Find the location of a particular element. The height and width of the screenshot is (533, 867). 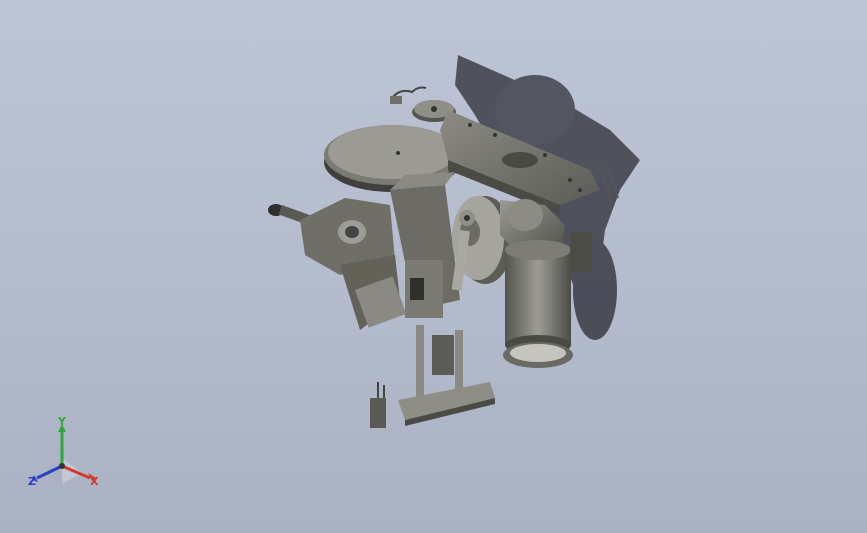

z-axis-label: Z is located at coordinates (32, 481).